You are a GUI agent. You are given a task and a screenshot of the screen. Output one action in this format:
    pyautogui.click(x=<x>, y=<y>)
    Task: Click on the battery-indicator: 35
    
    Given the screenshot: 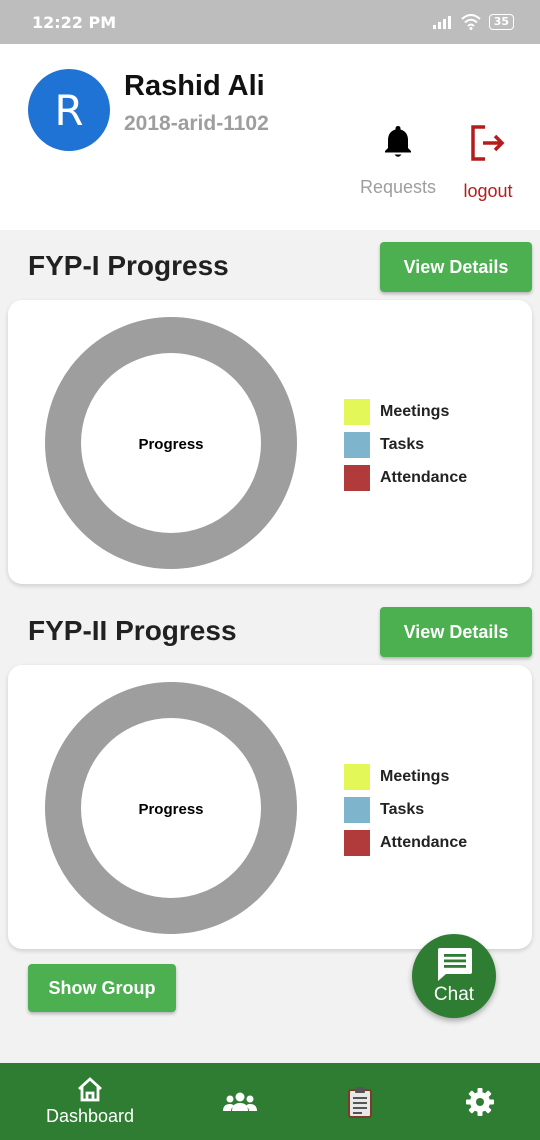 What is the action you would take?
    pyautogui.click(x=501, y=22)
    